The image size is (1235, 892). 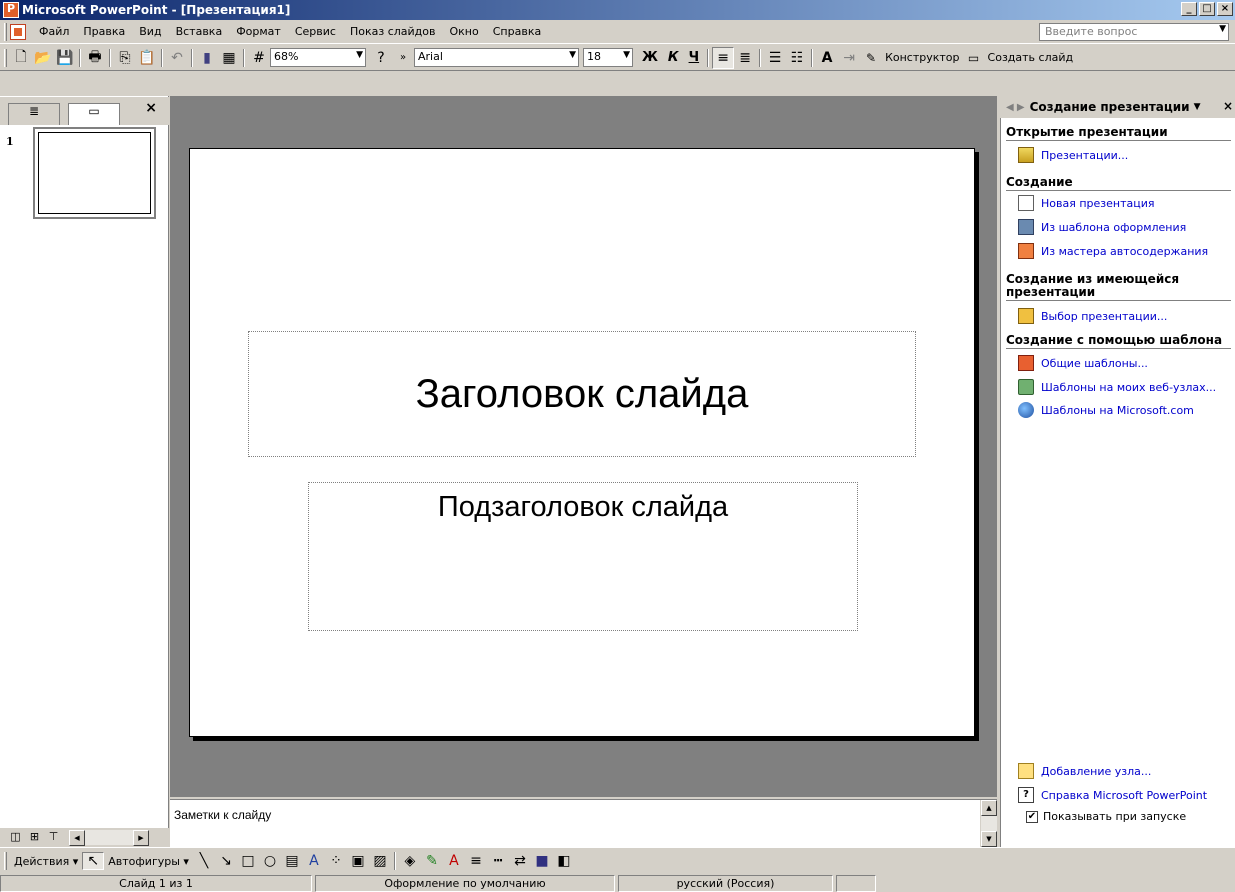 I want to click on close-button: ×, so click(x=1225, y=9).